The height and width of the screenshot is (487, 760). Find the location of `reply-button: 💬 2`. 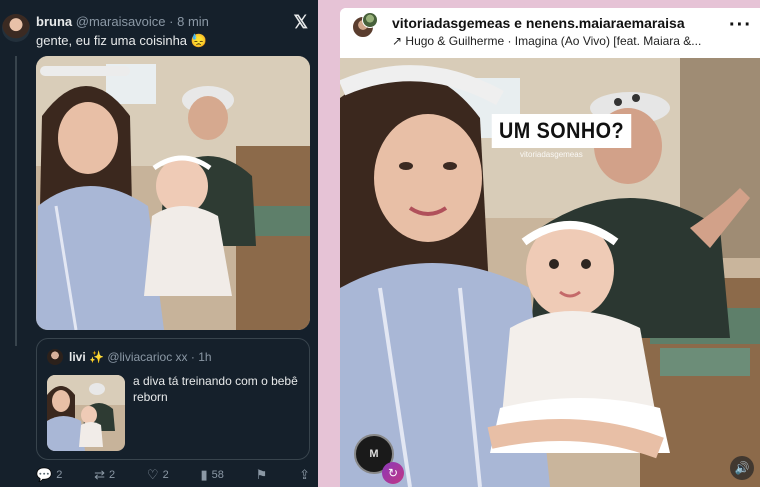

reply-button: 💬 2 is located at coordinates (49, 475).